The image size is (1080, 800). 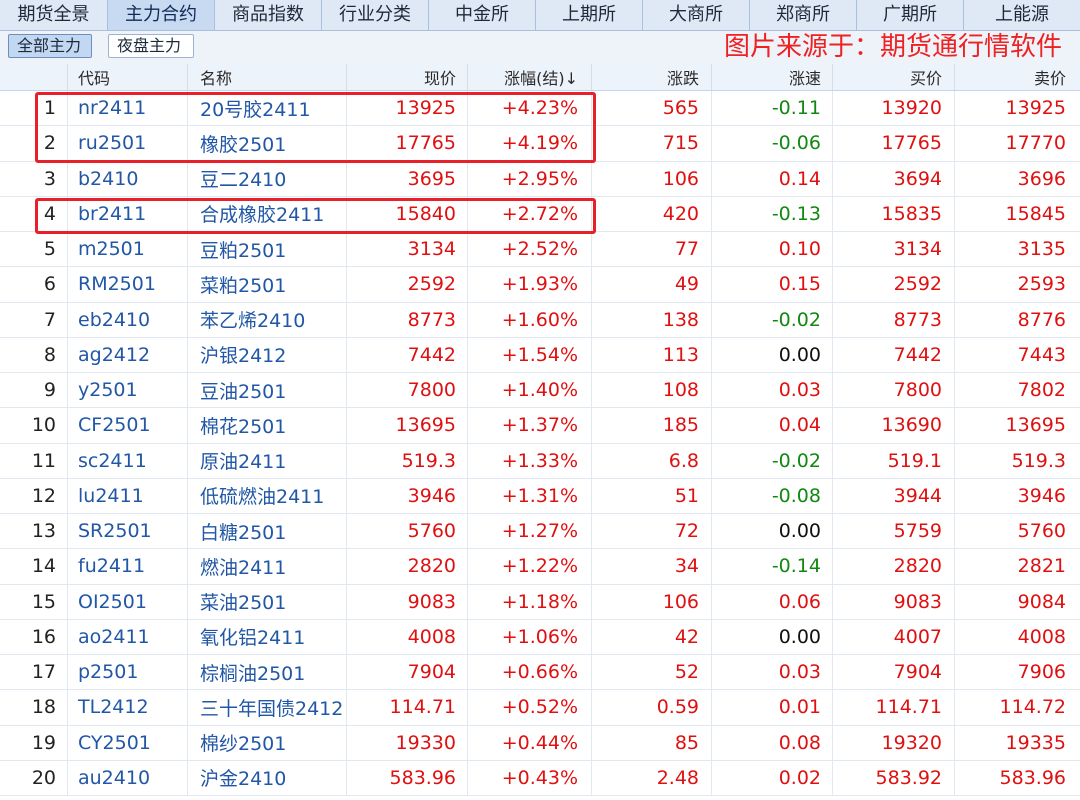 What do you see at coordinates (128, 495) in the screenshot?
I see `contract-code: lu2411` at bounding box center [128, 495].